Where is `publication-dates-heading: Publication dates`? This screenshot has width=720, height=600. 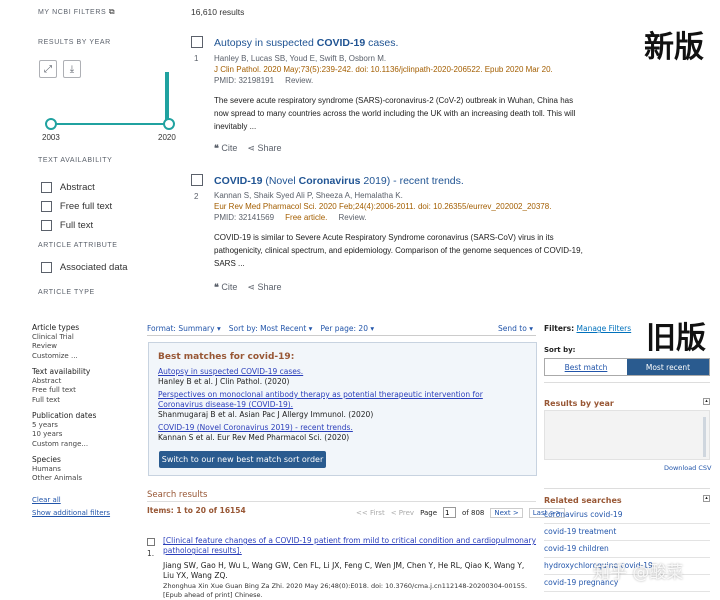
publication-dates-heading: Publication dates is located at coordinates (64, 415).